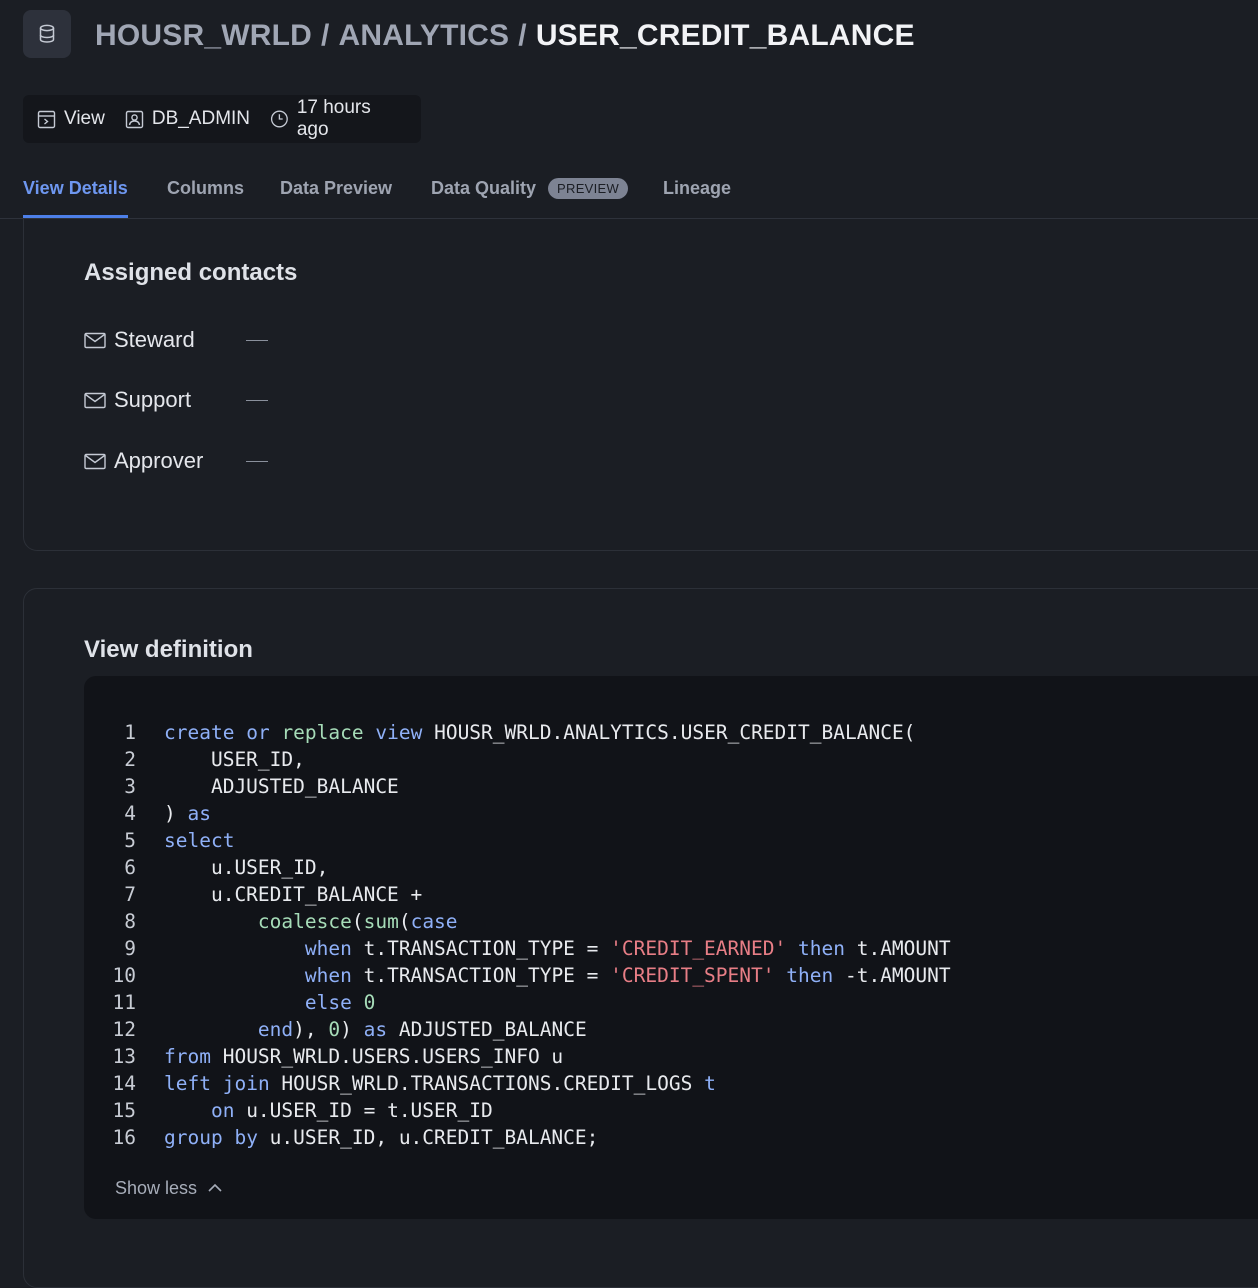 Image resolution: width=1258 pixels, height=1288 pixels. I want to click on contact-approver: Approver, so click(143, 461).